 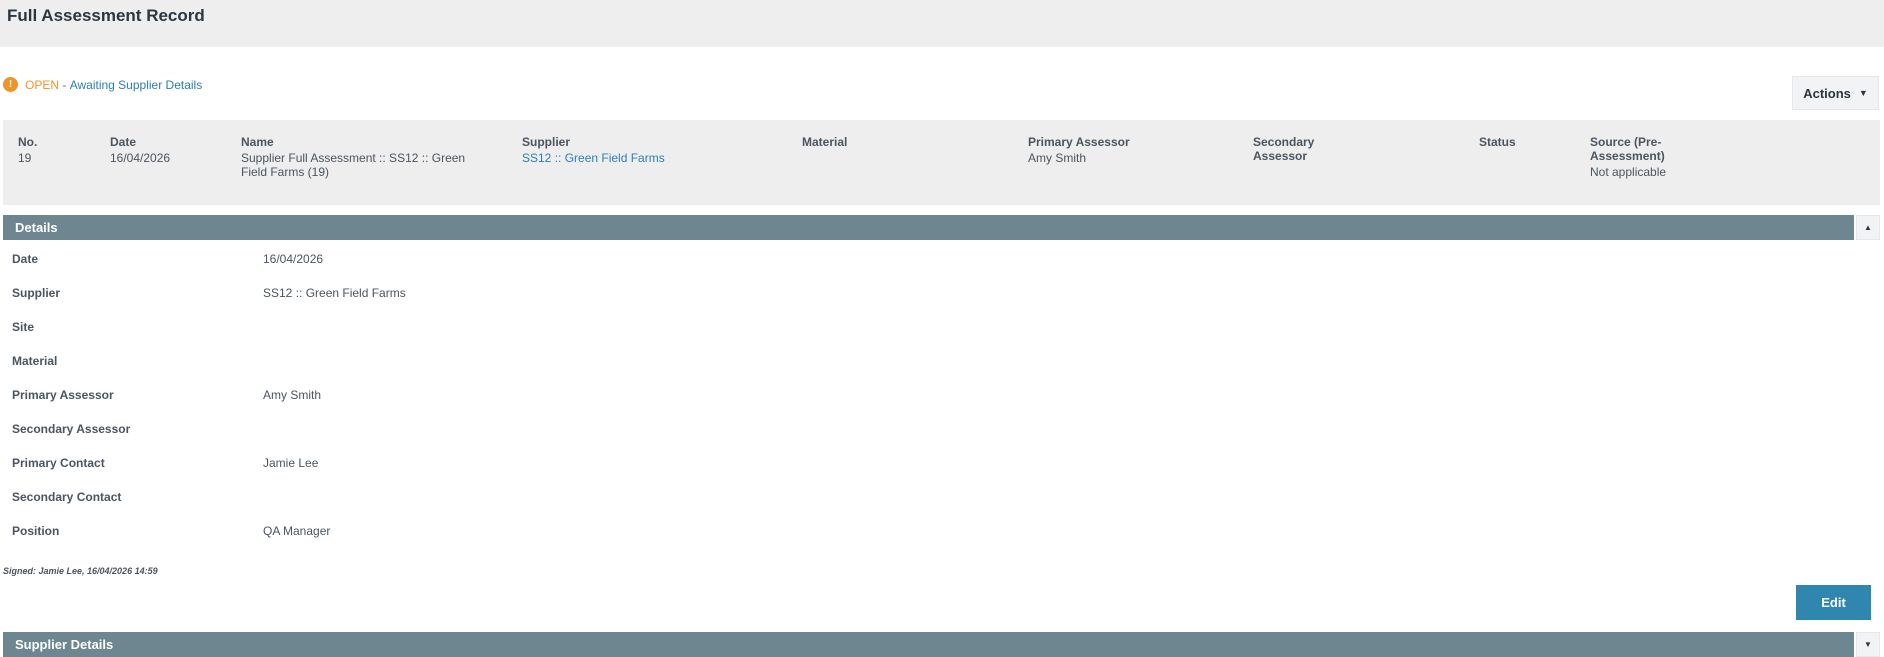 I want to click on detail-value: 16/04/2026, so click(x=293, y=259).